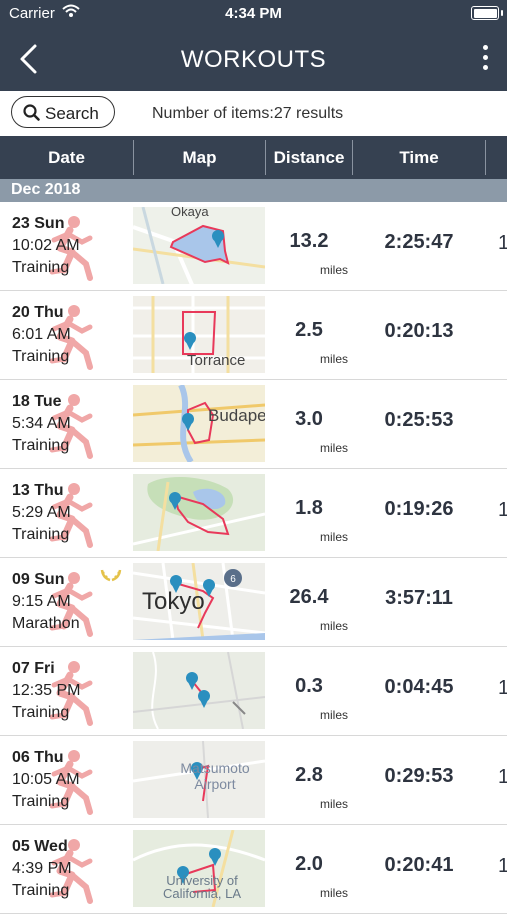  What do you see at coordinates (485, 157) in the screenshot?
I see `column-divider` at bounding box center [485, 157].